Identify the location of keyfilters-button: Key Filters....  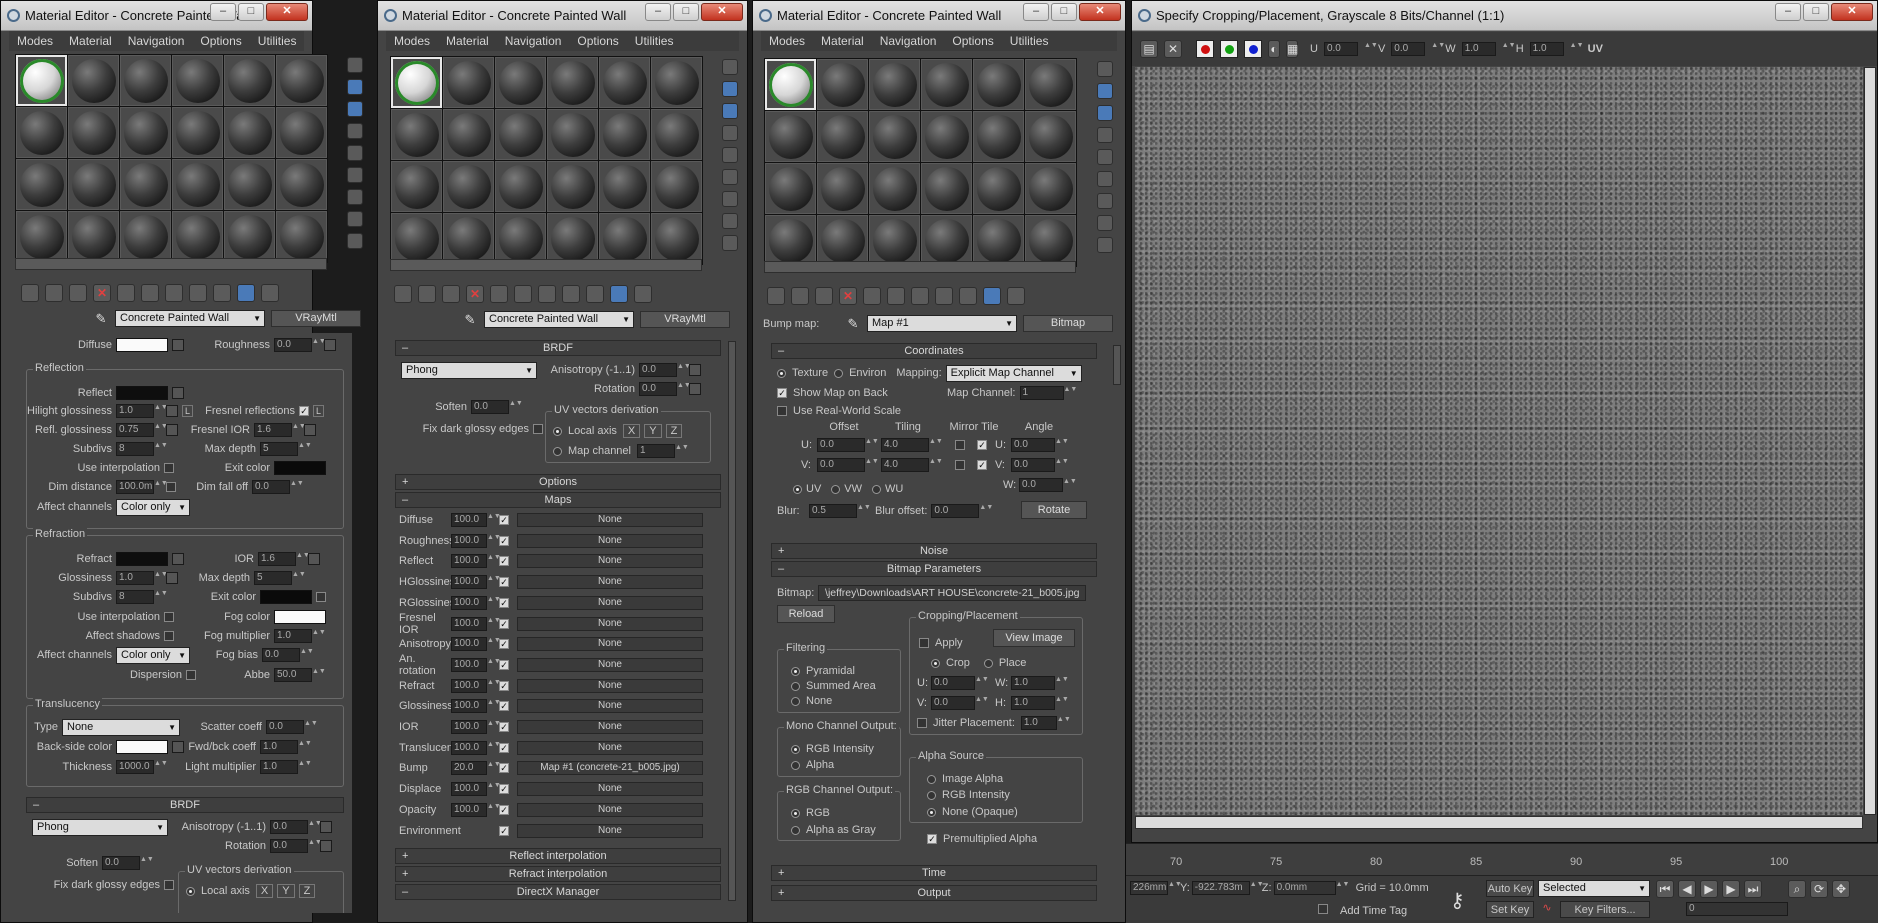
(1605, 909).